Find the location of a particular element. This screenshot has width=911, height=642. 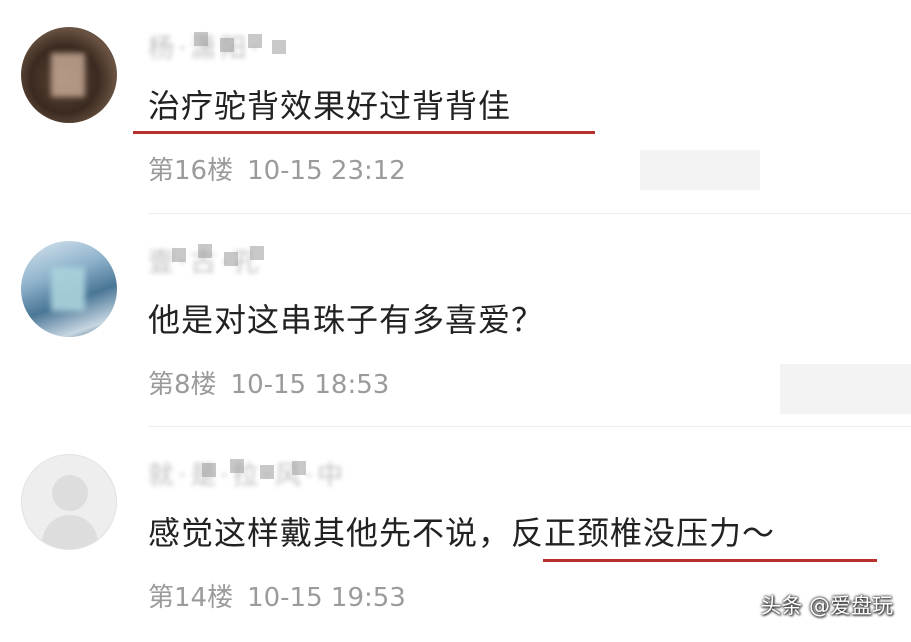

comment-time: 10-15 19:53 is located at coordinates (326, 598).